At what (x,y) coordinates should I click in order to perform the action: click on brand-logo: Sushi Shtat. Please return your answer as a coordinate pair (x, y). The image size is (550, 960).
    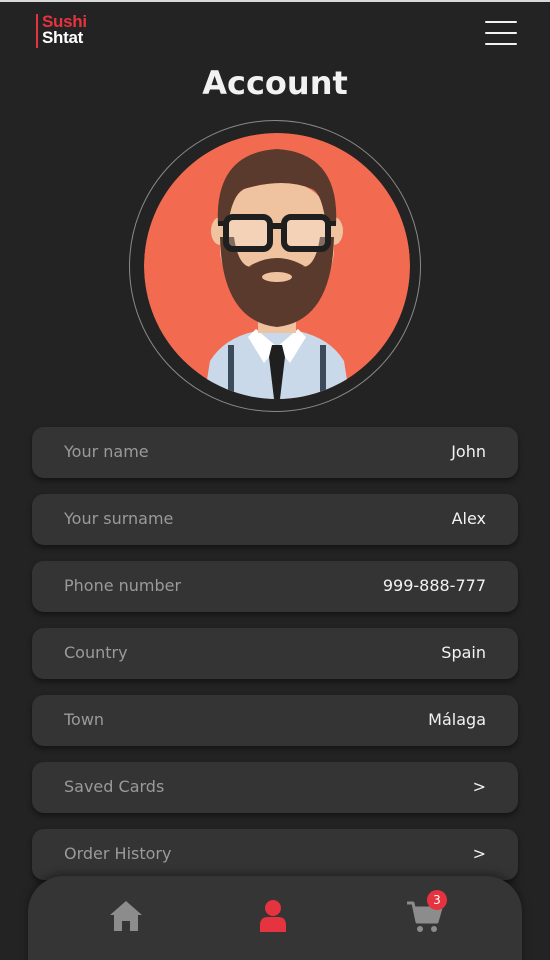
    Looking at the image, I should click on (61, 30).